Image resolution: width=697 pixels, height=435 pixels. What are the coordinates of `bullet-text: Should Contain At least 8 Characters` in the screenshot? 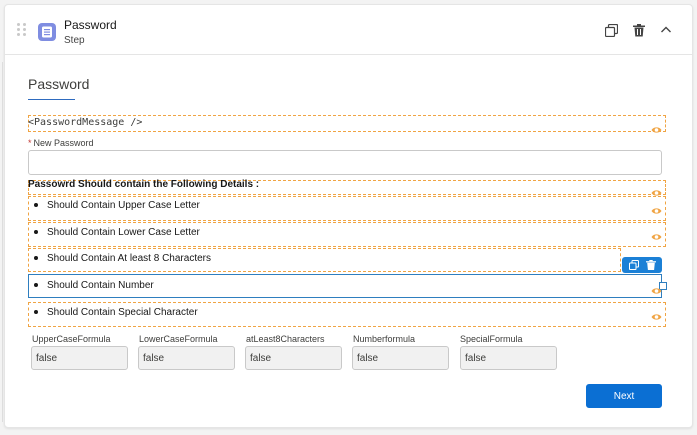 It's located at (129, 258).